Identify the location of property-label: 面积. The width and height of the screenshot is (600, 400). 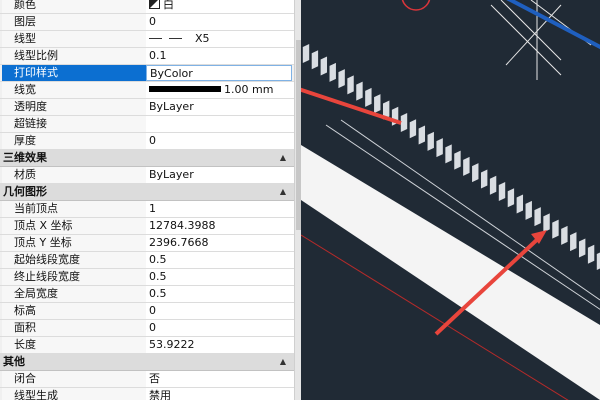
(75, 328).